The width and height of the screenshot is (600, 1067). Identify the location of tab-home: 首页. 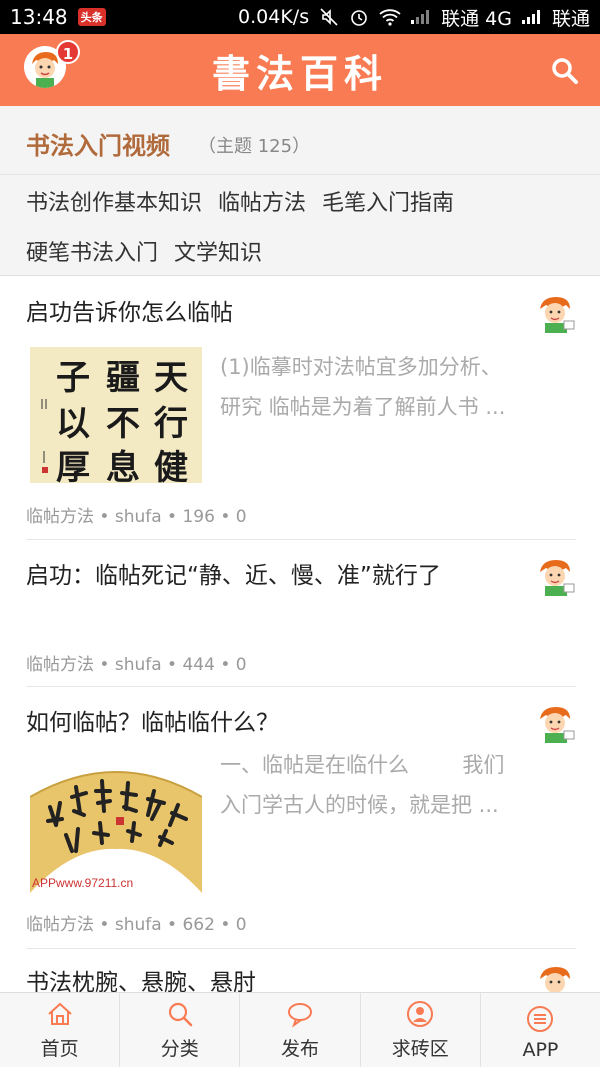
(60, 1030).